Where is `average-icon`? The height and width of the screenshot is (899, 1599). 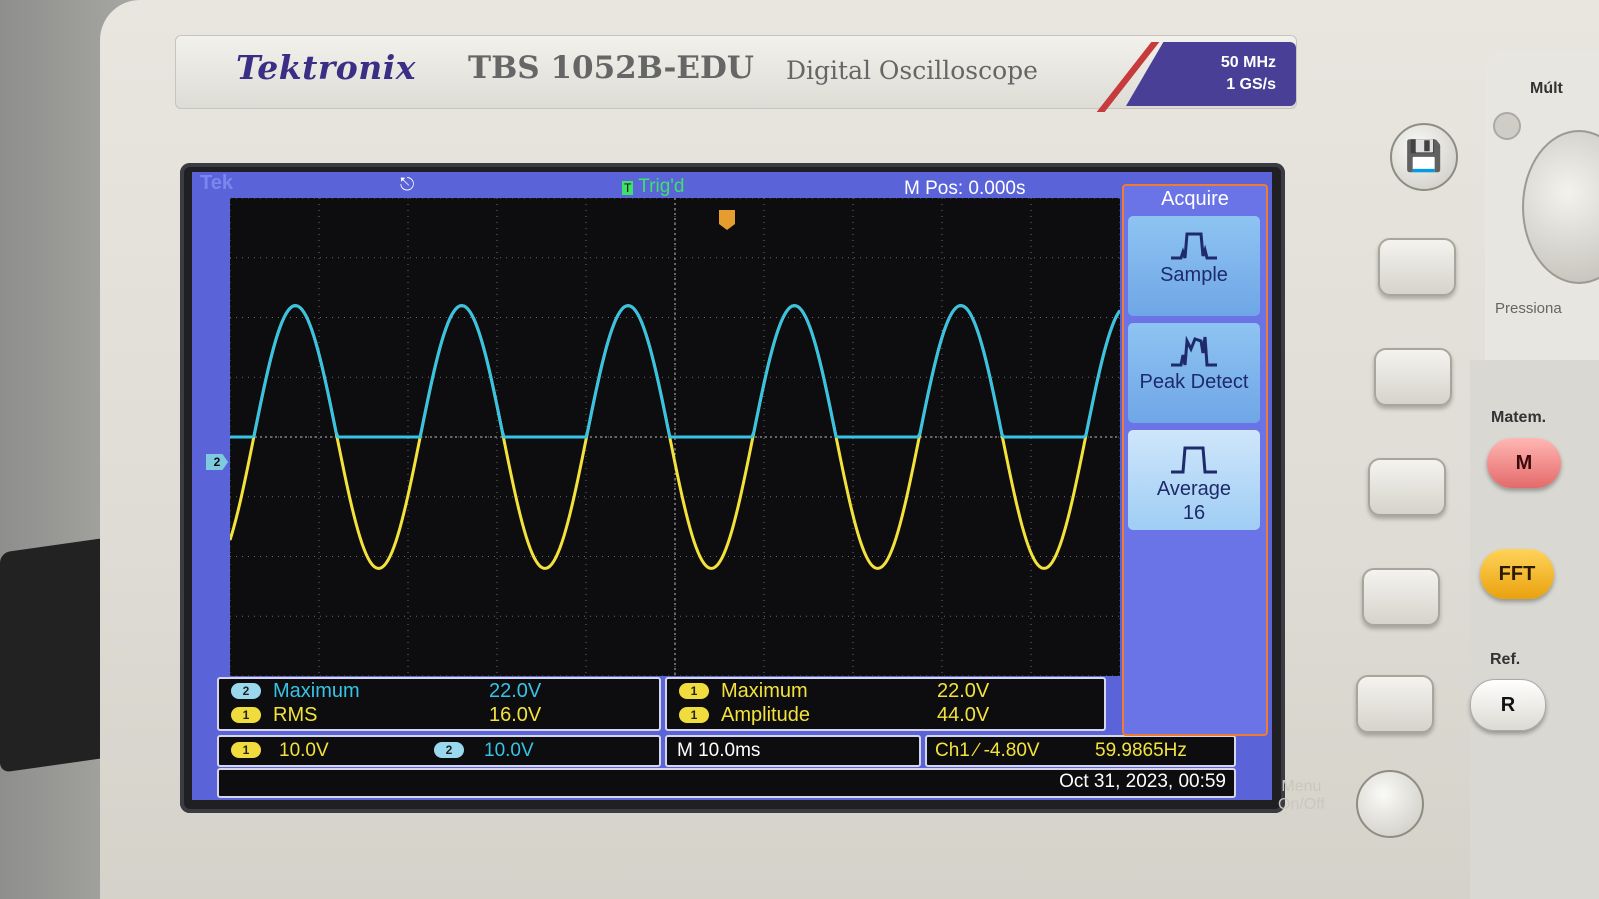 average-icon is located at coordinates (1194, 460).